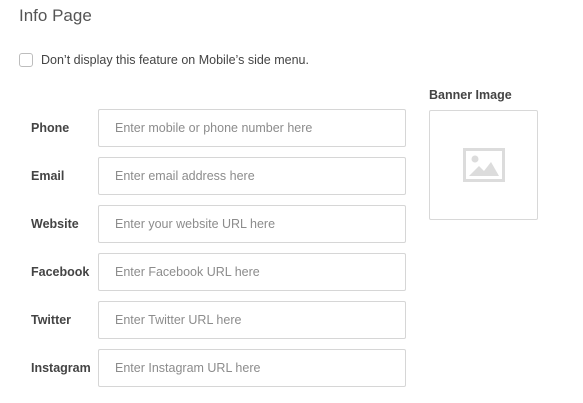 The image size is (583, 403). What do you see at coordinates (61, 368) in the screenshot?
I see `instagram-label: Instagram` at bounding box center [61, 368].